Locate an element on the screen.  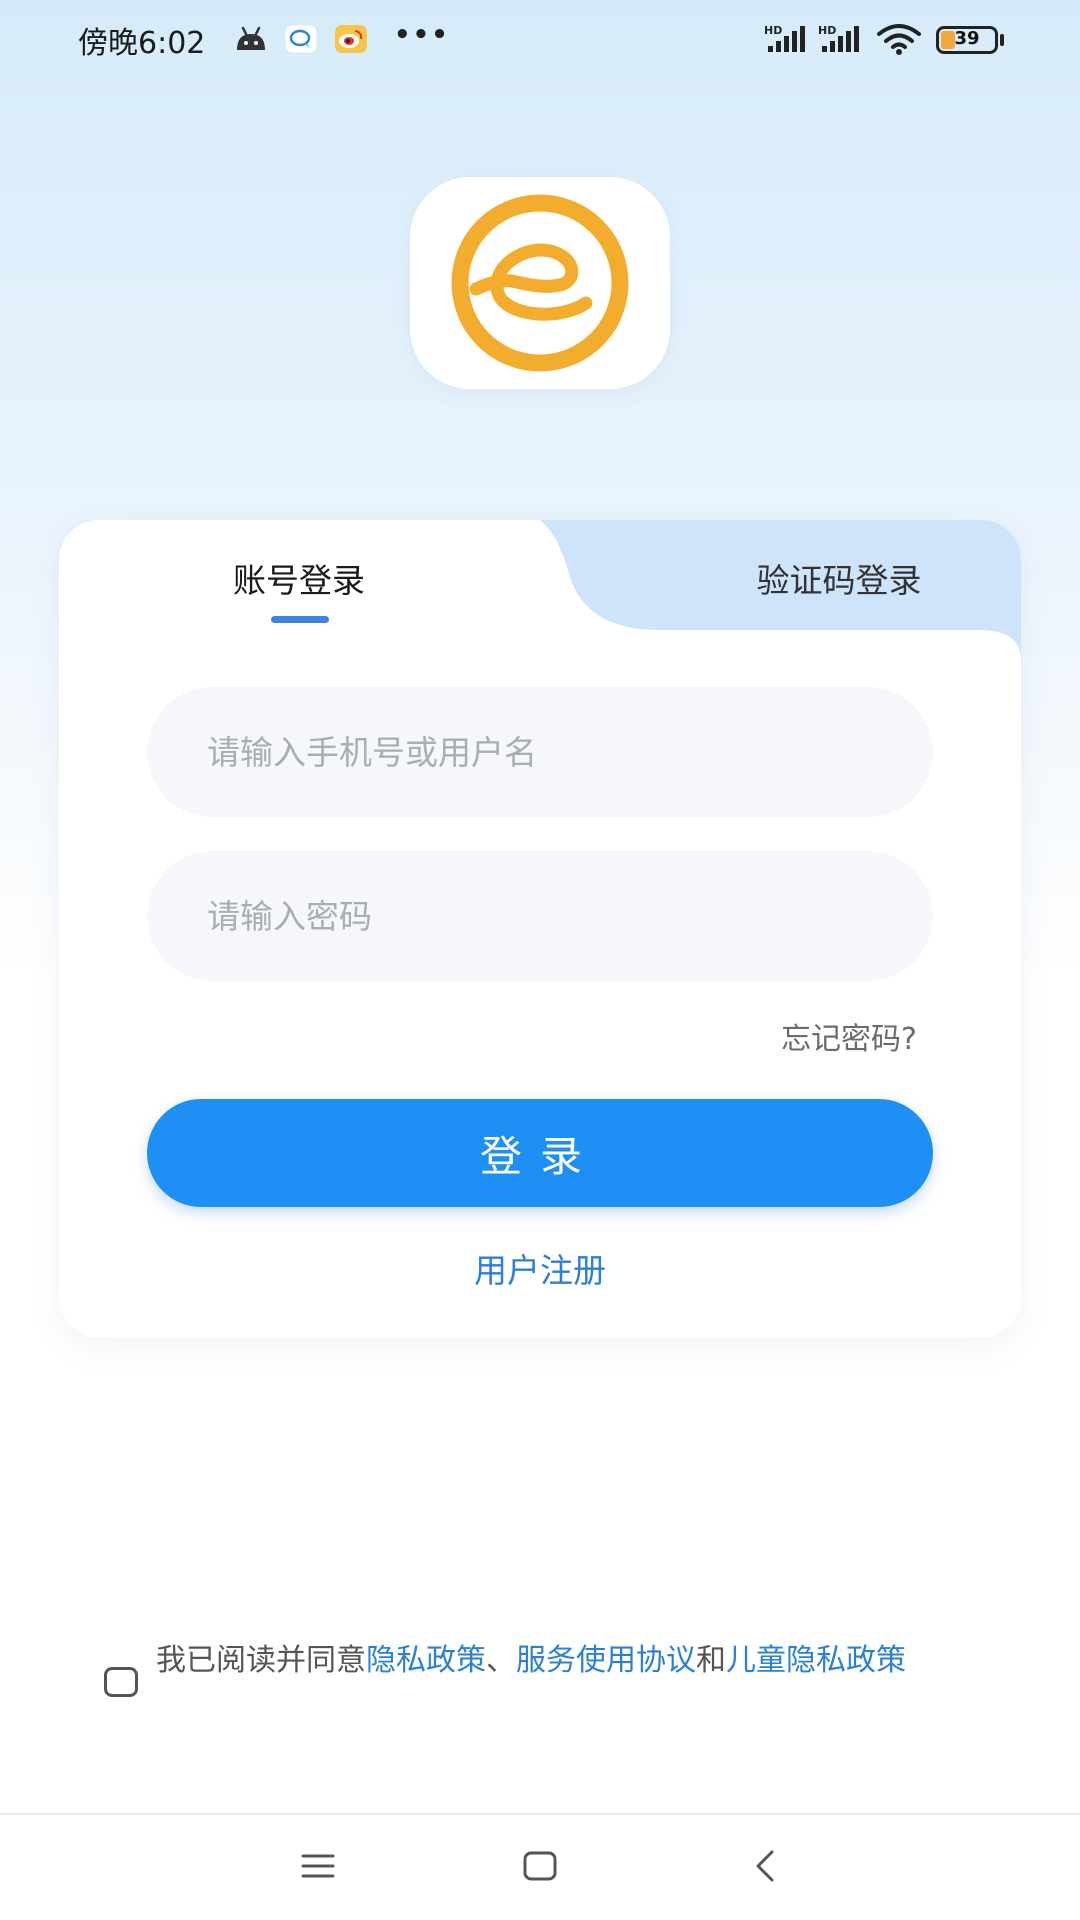
forgot-password-link: 忘记密码? is located at coordinates (849, 1036).